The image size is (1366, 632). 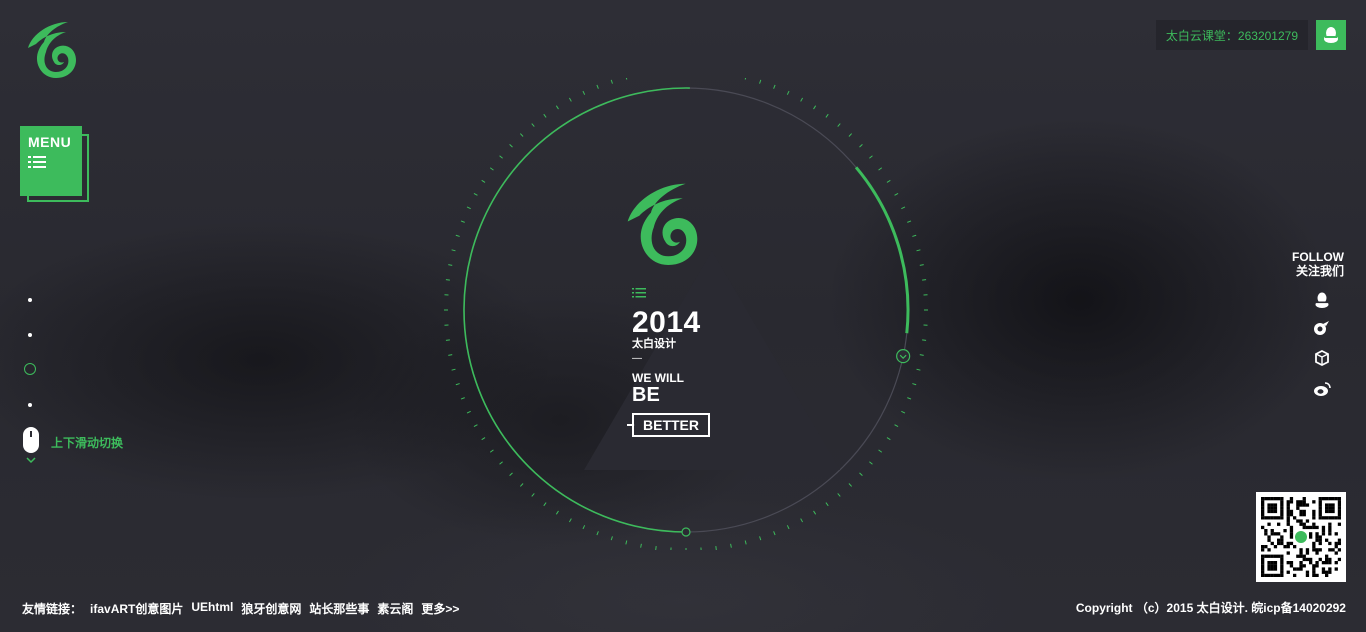 What do you see at coordinates (692, 346) in the screenshot?
I see `hero-text: 2014 太白设计 — WE WILL BE` at bounding box center [692, 346].